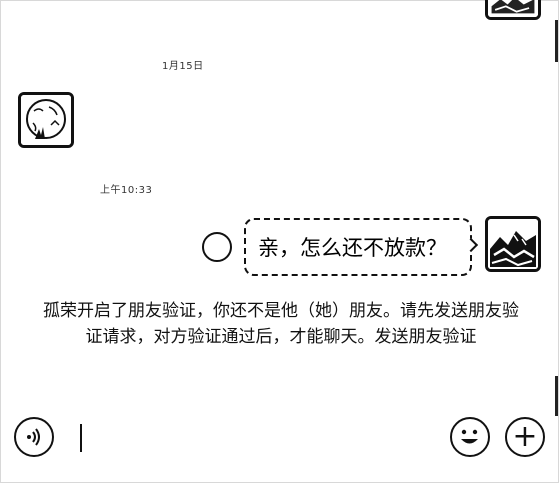 This screenshot has width=559, height=483. I want to click on message-timestamp: 上午10:33, so click(126, 190).